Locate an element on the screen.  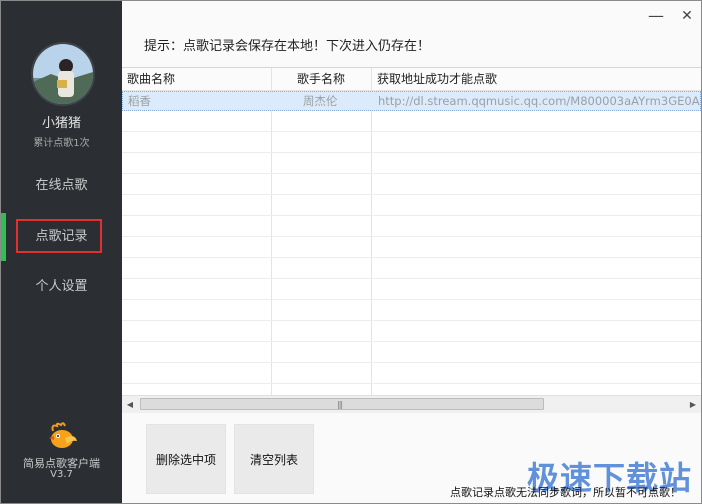
highlight-box is located at coordinates (59, 236).